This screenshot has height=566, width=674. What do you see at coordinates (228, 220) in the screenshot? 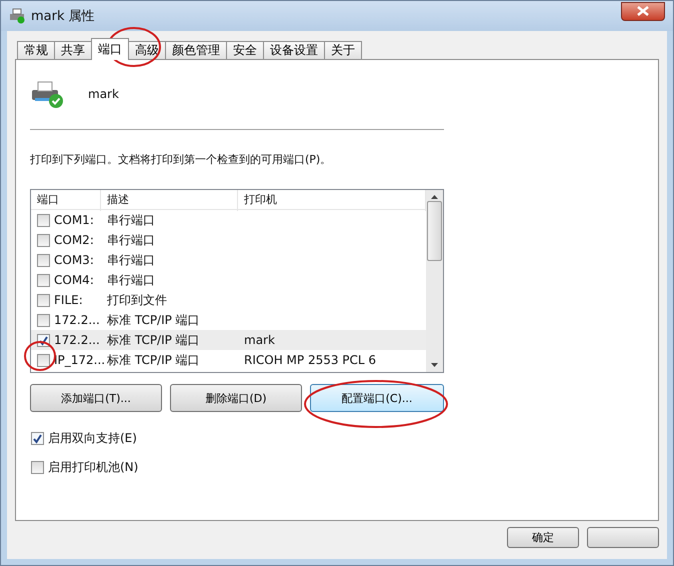
I see `port-row: COM1: 串行端口` at bounding box center [228, 220].